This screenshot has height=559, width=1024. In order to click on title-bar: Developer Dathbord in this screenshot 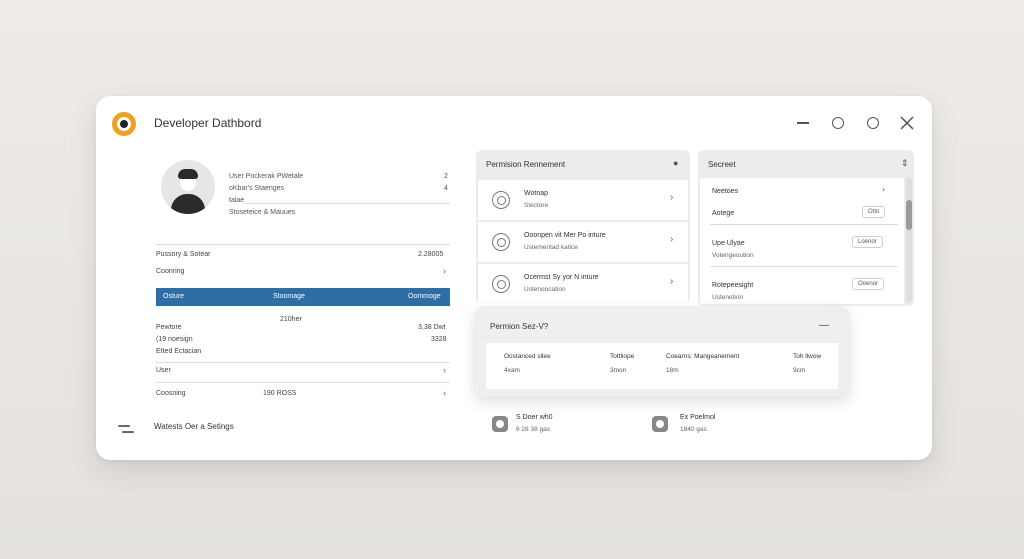, I will do `click(514, 124)`.